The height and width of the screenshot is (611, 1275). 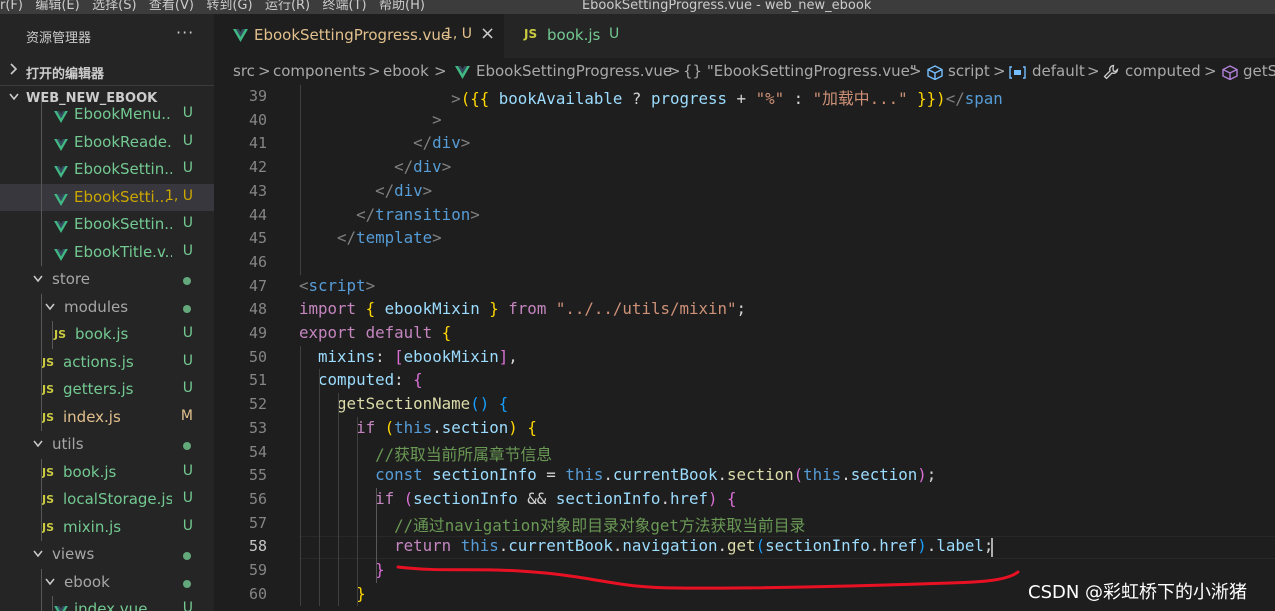 What do you see at coordinates (347, 356) in the screenshot?
I see `code-token: mixins` at bounding box center [347, 356].